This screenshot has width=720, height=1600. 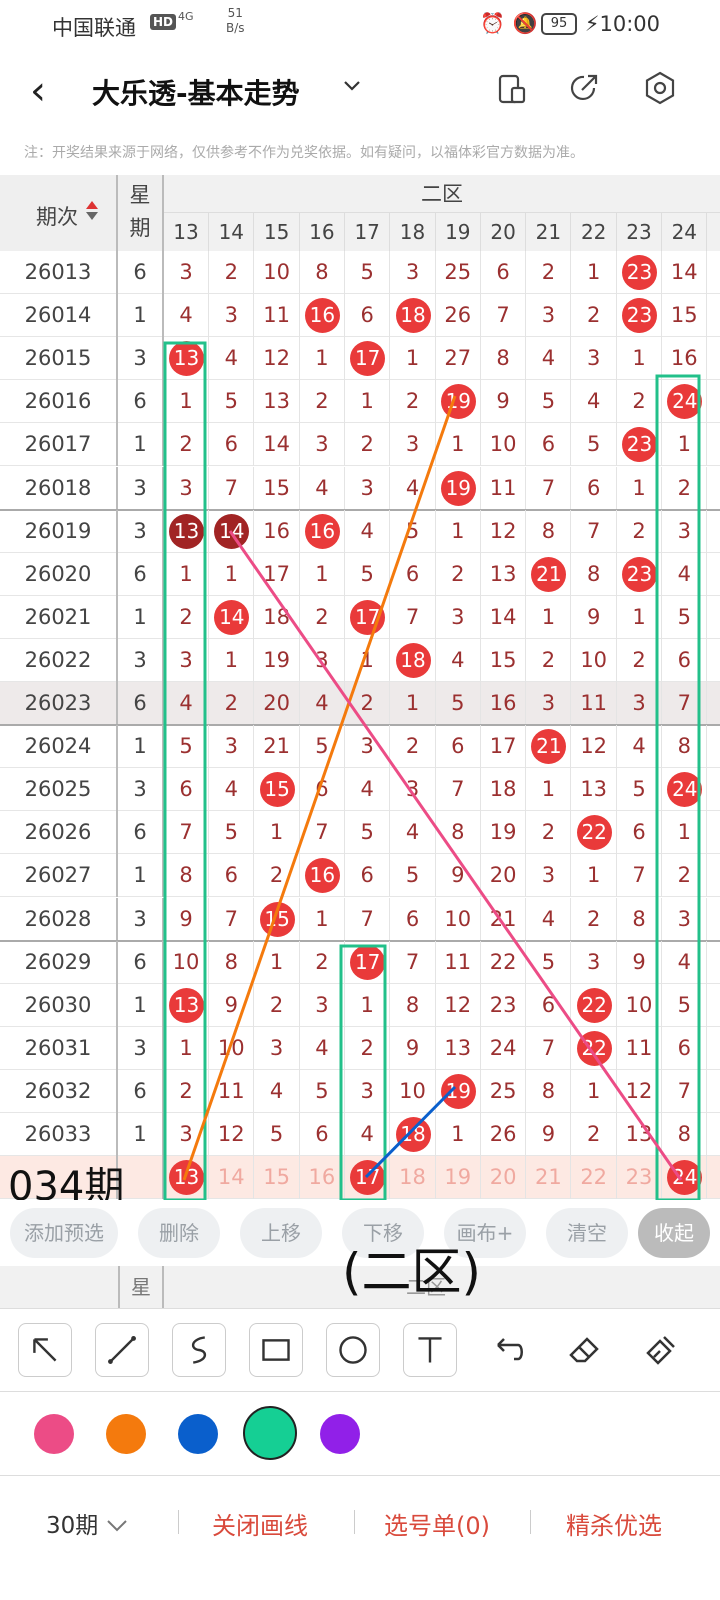 I want to click on selection-list-button: 选号单(0), so click(x=437, y=1523).